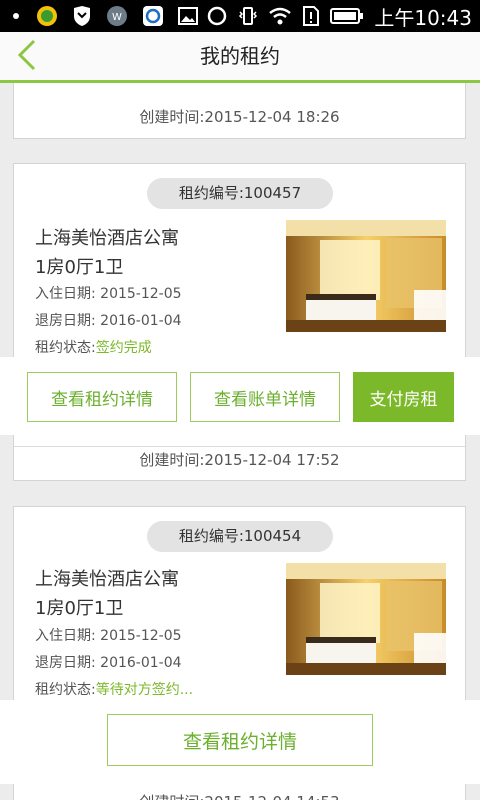 The width and height of the screenshot is (480, 800). I want to click on title-bar: 我的租约, so click(240, 57).